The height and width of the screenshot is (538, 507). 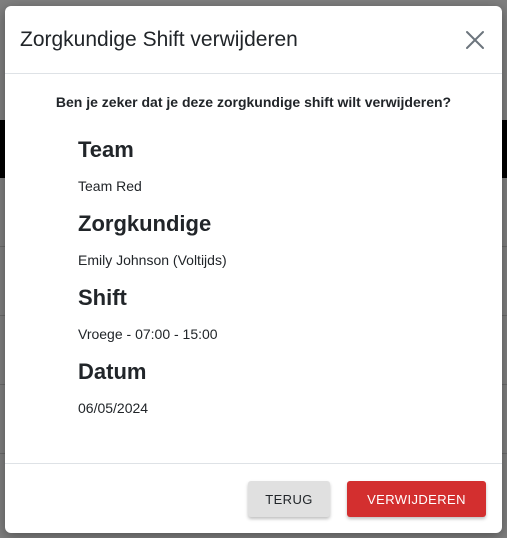 What do you see at coordinates (290, 240) in the screenshot?
I see `detail-caregiver: Zorgkundige Emily Johnson (Voltijds)` at bounding box center [290, 240].